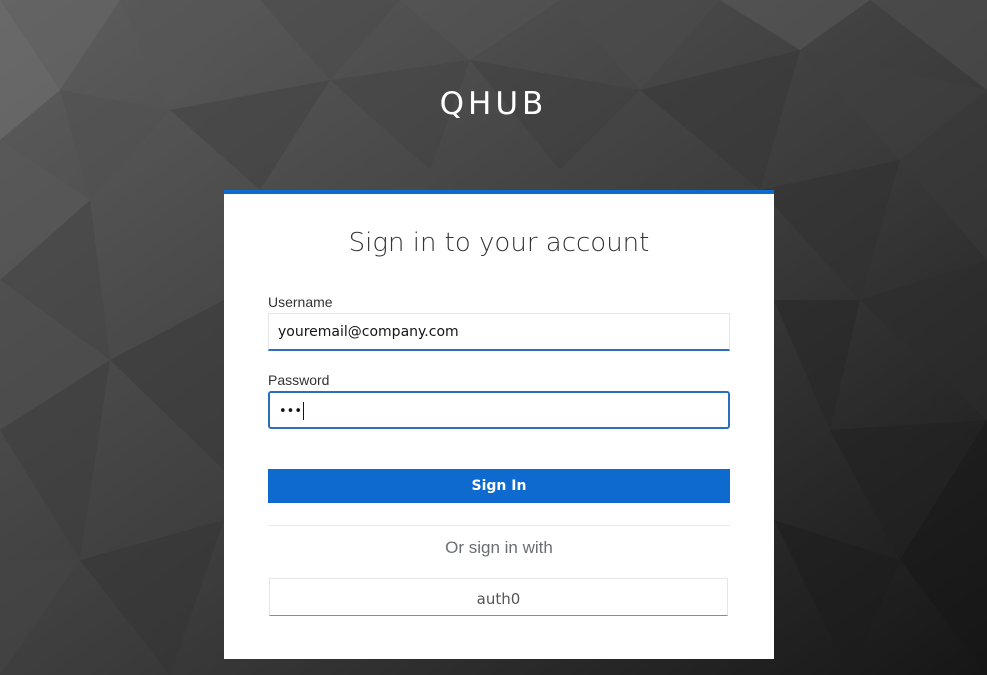 The height and width of the screenshot is (675, 987). Describe the element at coordinates (499, 547) in the screenshot. I see `alt-sign-in-label: Or sign in with` at that location.